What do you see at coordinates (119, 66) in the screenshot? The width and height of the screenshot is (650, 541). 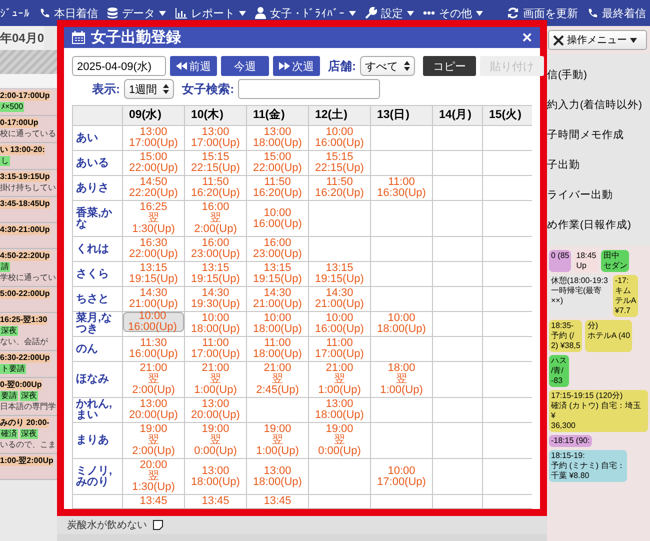 I see `date-field: 2025-04-09(水)` at bounding box center [119, 66].